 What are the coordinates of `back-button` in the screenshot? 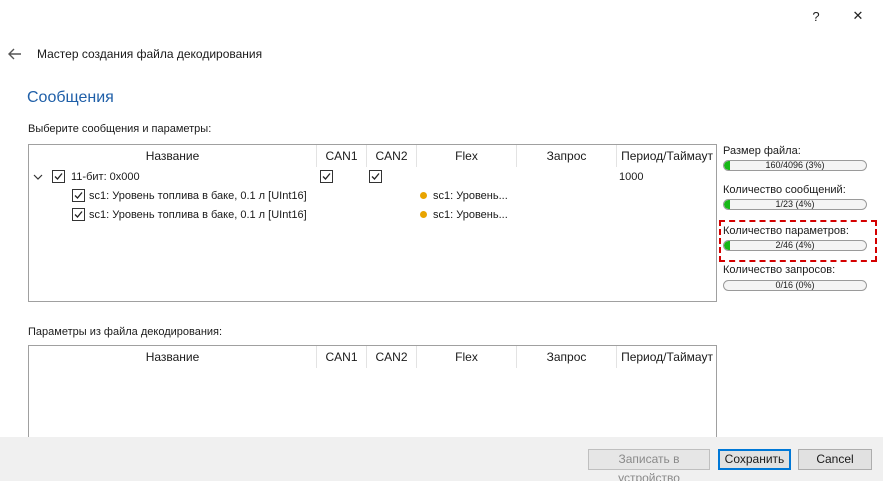 It's located at (15, 54).